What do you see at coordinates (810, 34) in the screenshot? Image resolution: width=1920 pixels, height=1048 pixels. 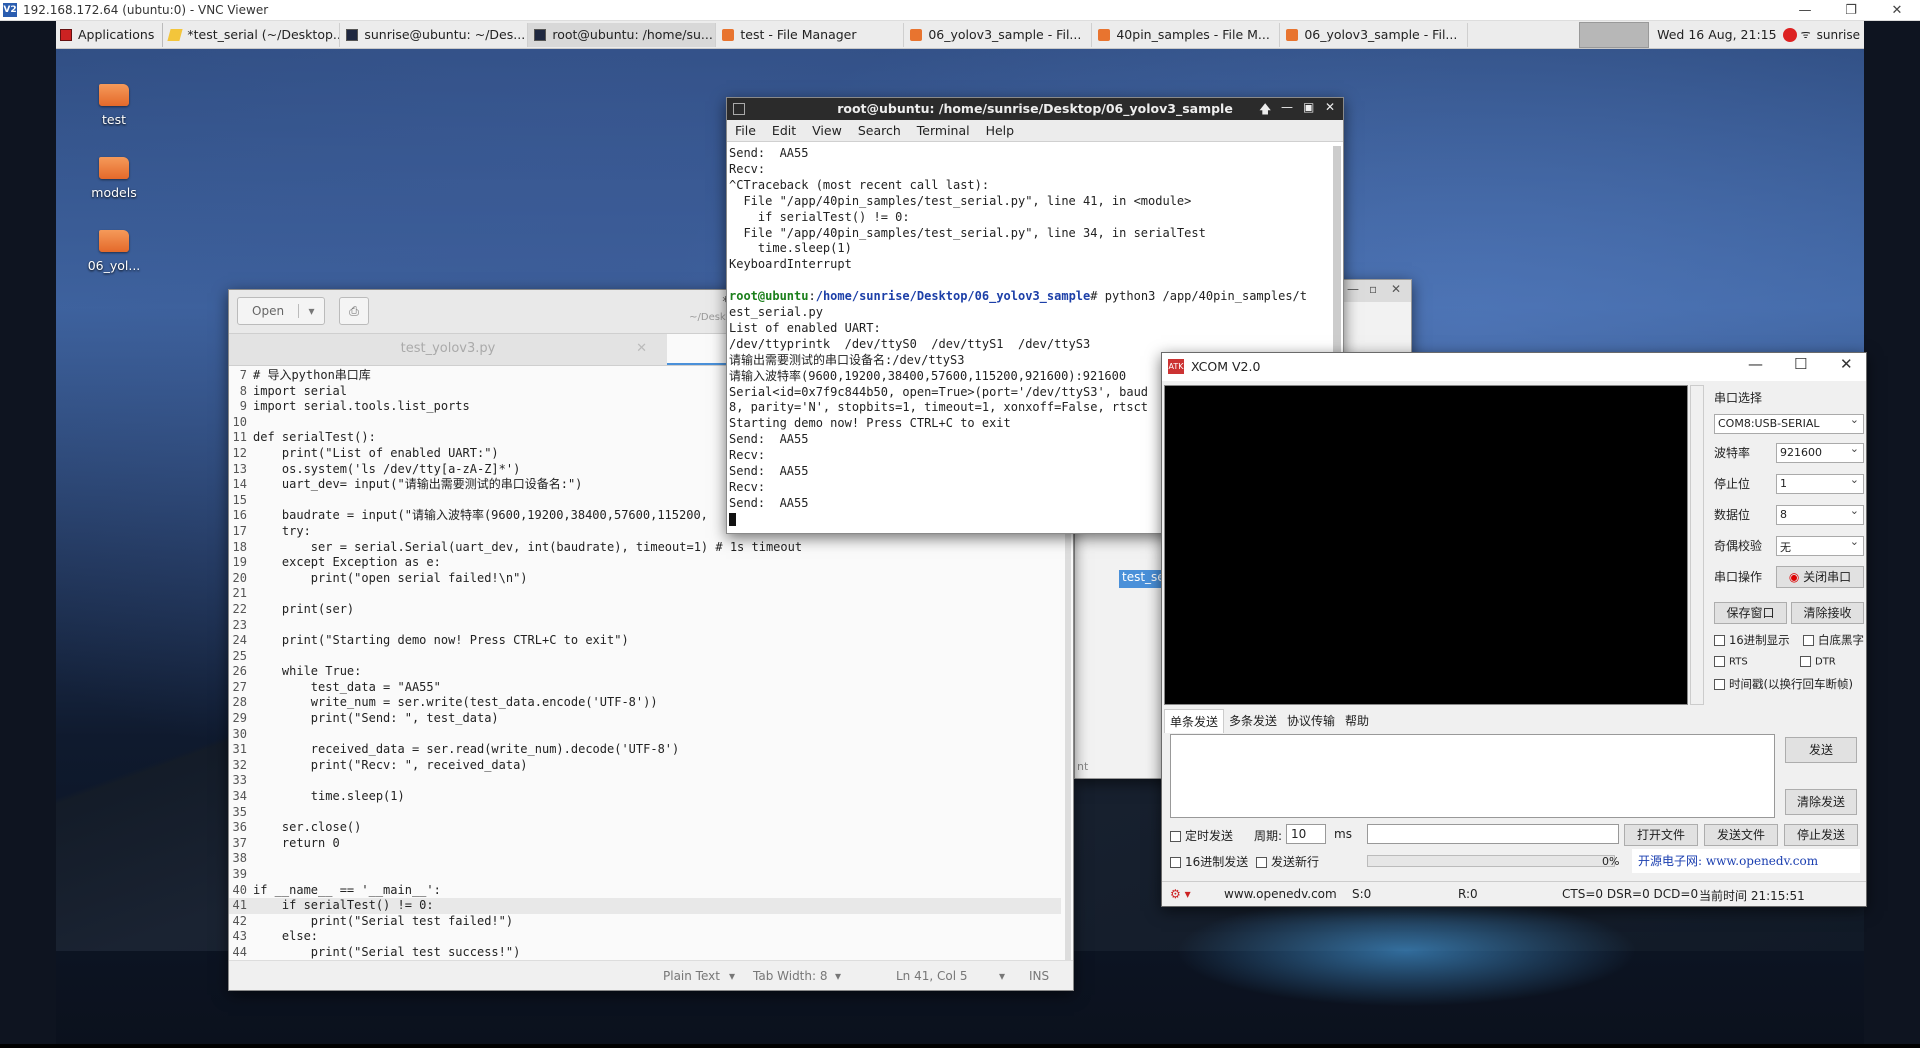 I see `task-file-manager-test: test - File Manager` at bounding box center [810, 34].